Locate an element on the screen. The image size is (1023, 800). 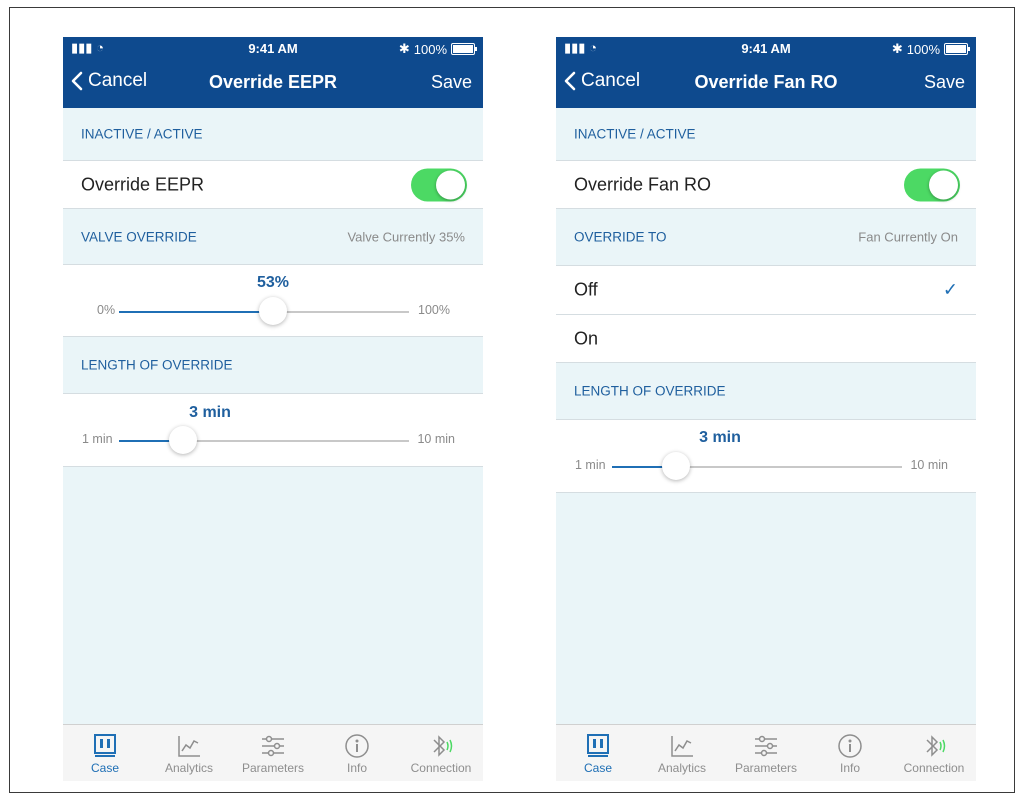
valve-slider-thumb is located at coordinates (272, 311).